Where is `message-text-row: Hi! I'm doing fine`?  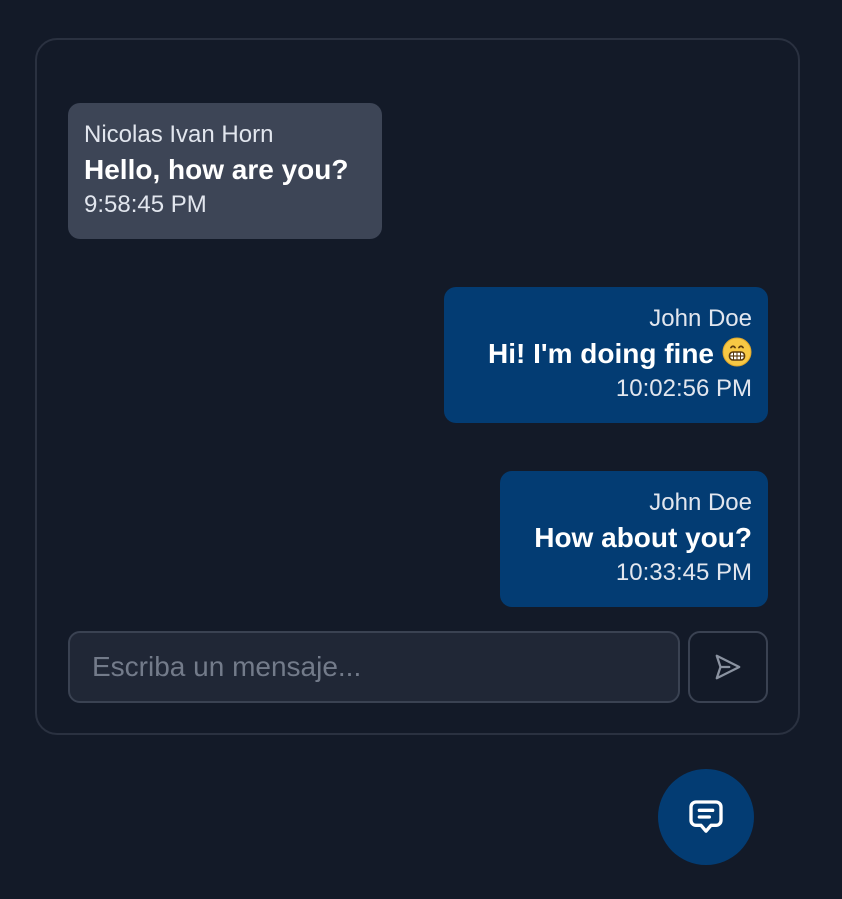
message-text-row: Hi! I'm doing fine is located at coordinates (606, 354).